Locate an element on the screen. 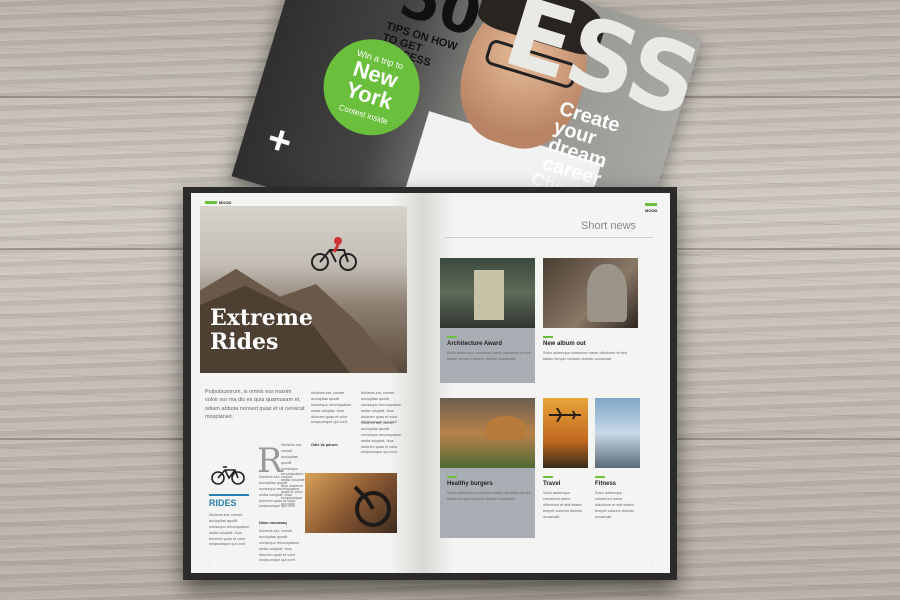  plus-icon: + is located at coordinates (280, 141).